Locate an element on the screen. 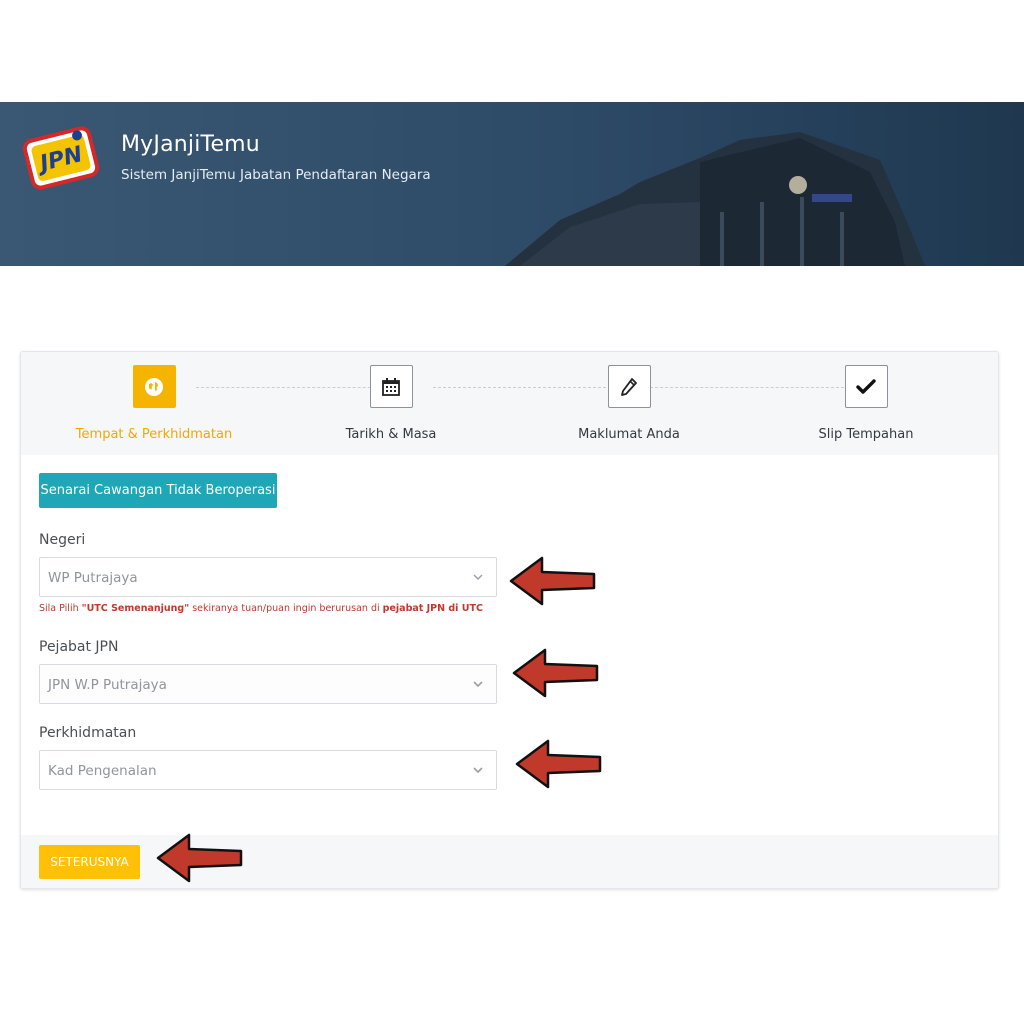  step-tempat-perkhidmatan: Tempat & Perkhidmatan is located at coordinates (154, 403).